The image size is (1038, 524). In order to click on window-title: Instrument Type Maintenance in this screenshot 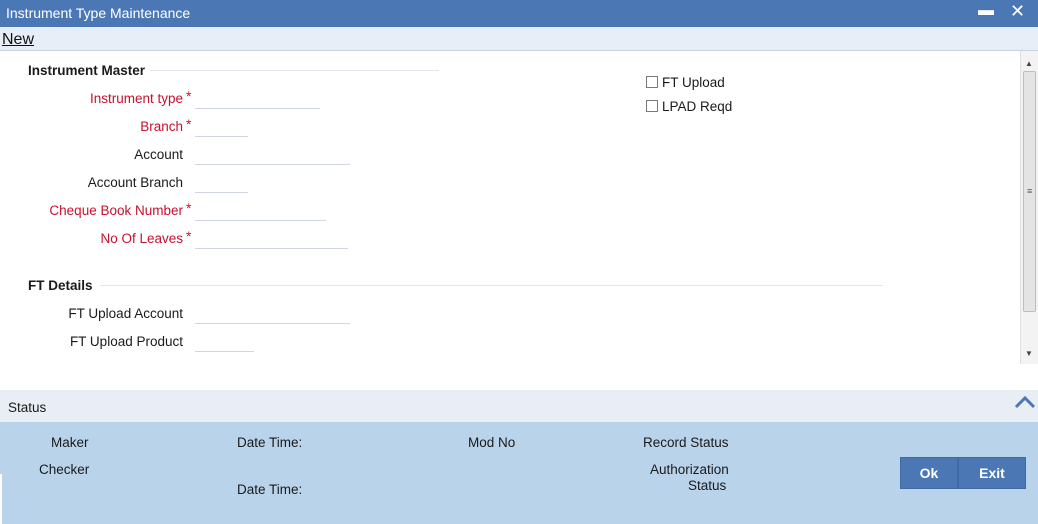, I will do `click(98, 13)`.